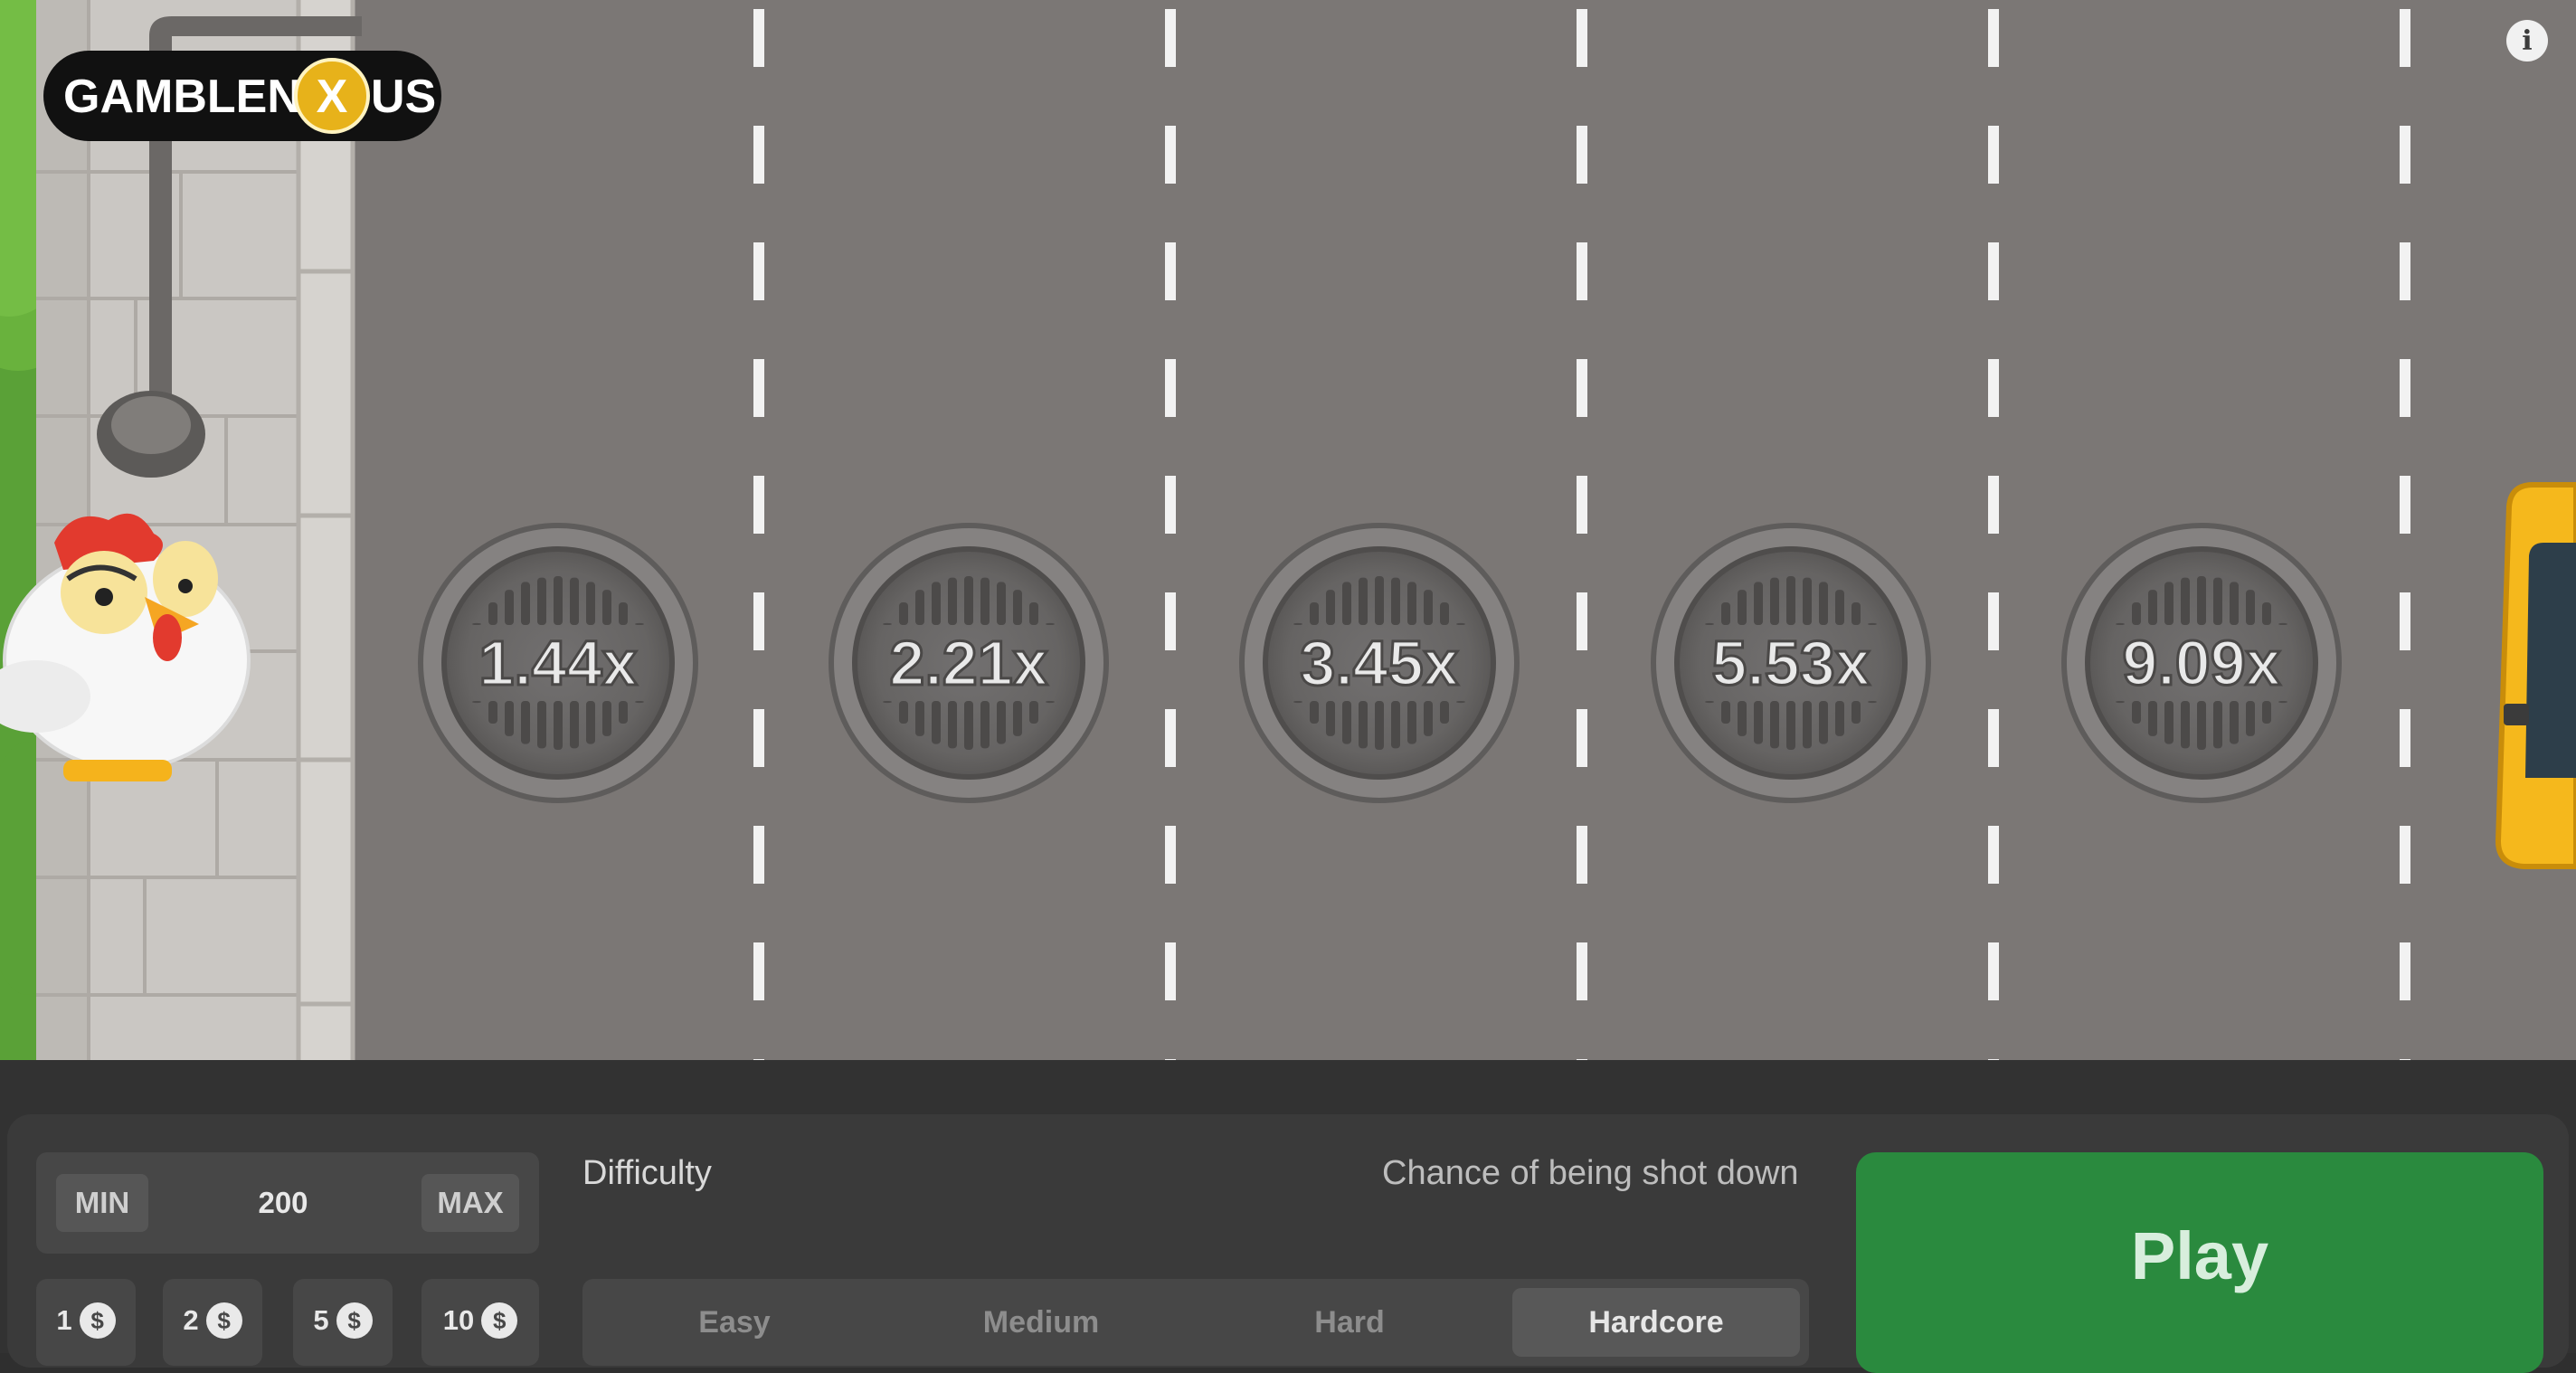  I want to click on brand-logo: GAMBLENE X US, so click(242, 96).